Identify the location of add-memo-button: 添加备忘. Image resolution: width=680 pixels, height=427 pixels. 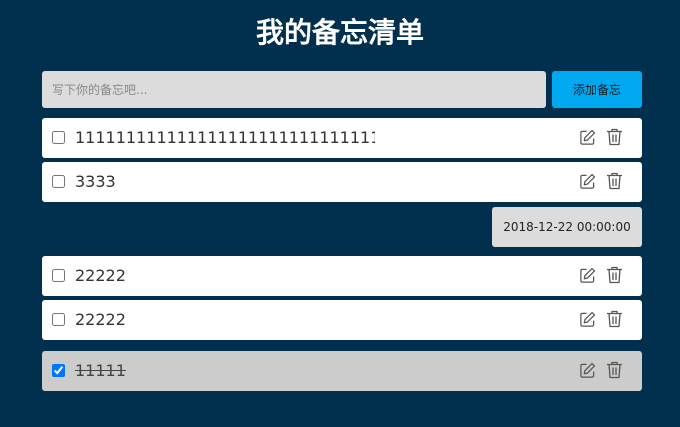
(597, 89).